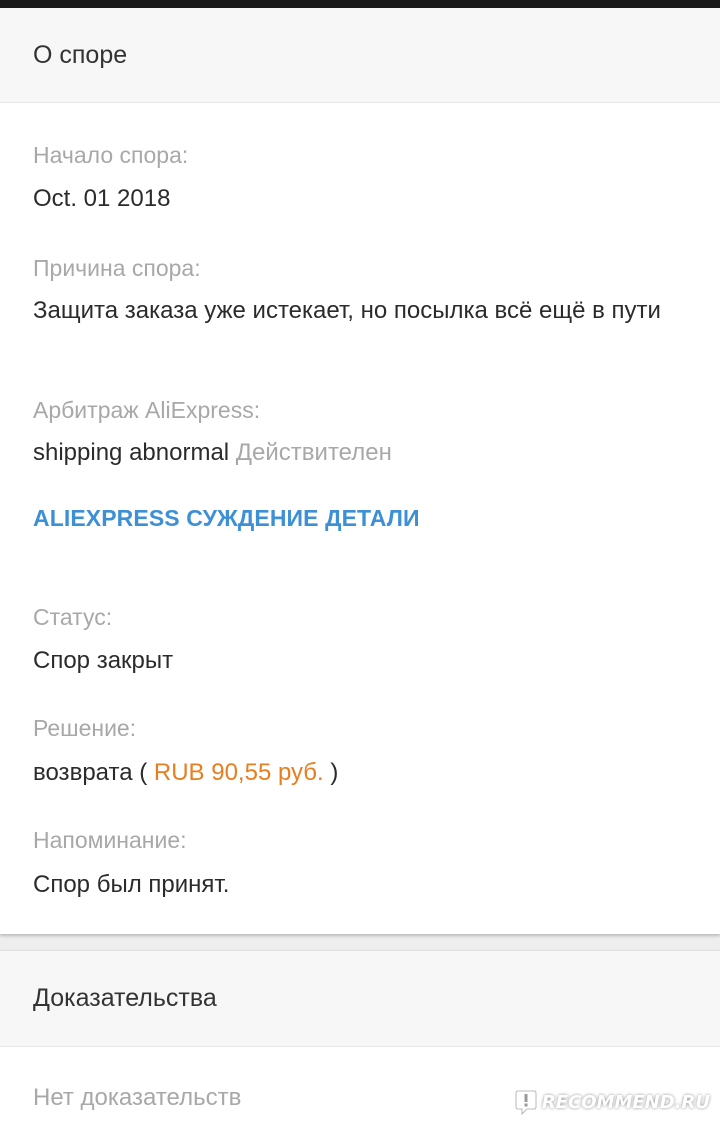 The image size is (720, 1127). I want to click on status-label: Статус:, so click(73, 617).